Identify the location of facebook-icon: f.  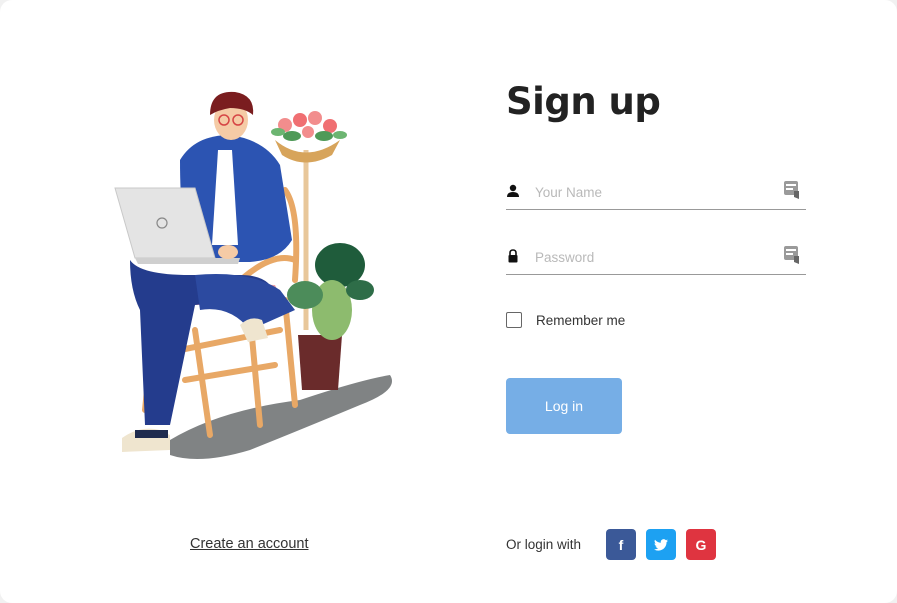
(621, 544).